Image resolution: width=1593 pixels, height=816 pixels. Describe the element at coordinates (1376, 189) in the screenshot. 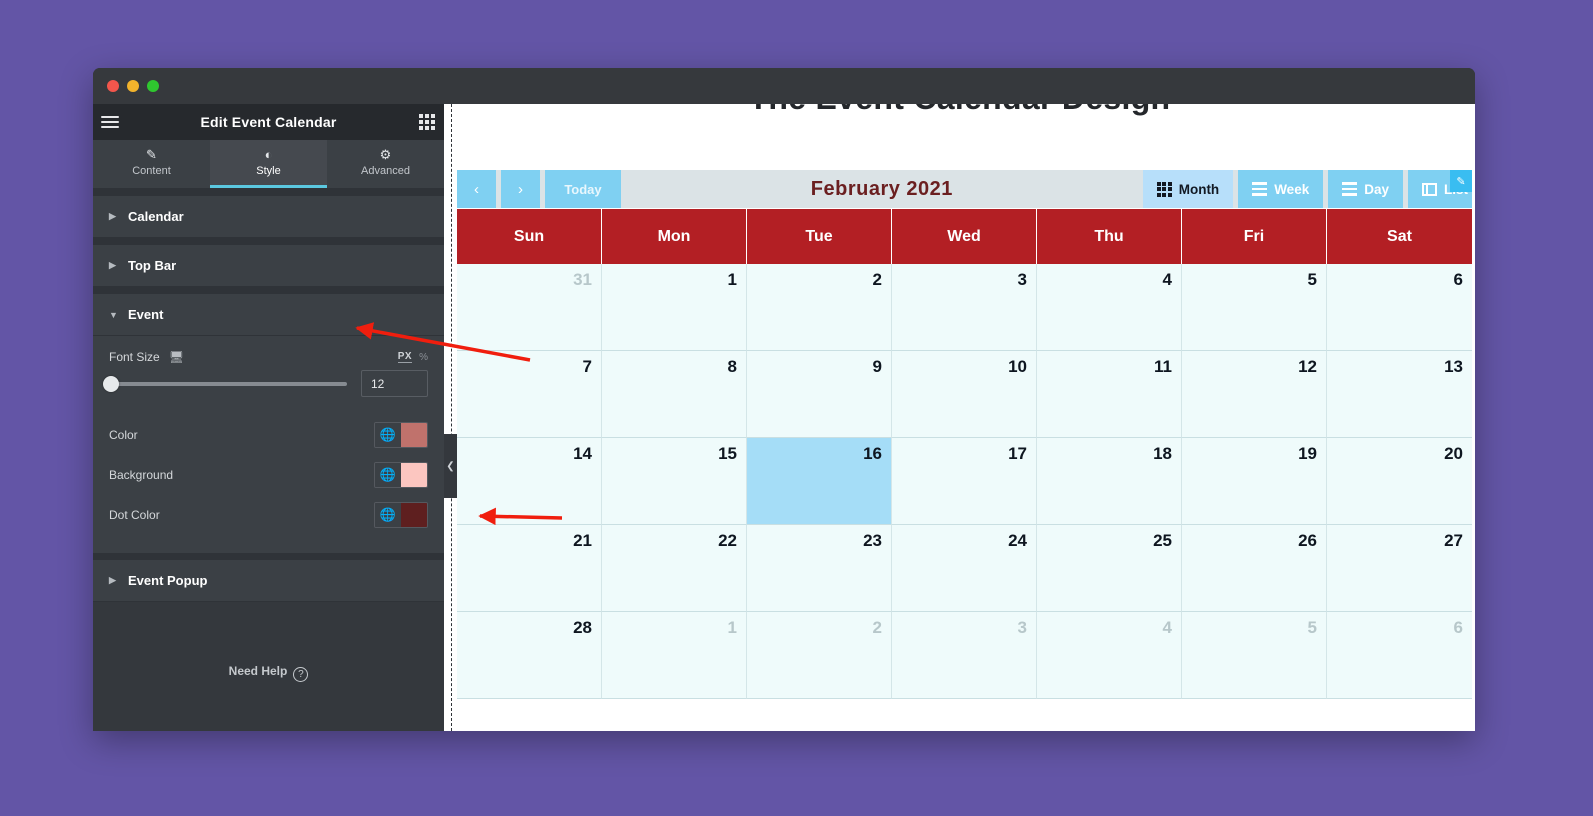

I see `view-day-label: Day` at that location.